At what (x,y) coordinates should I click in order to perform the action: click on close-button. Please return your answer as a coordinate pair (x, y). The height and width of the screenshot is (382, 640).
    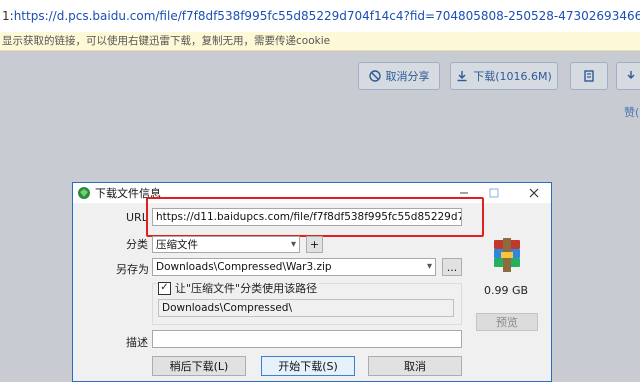
    Looking at the image, I should click on (534, 193).